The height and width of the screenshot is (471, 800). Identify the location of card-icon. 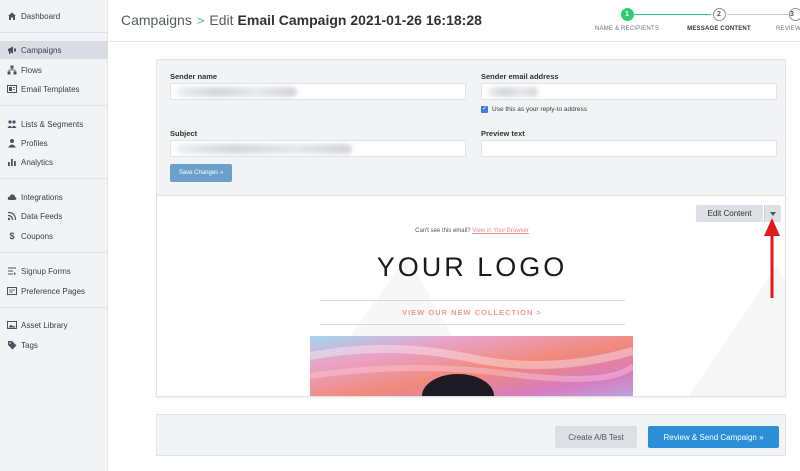
(12, 291).